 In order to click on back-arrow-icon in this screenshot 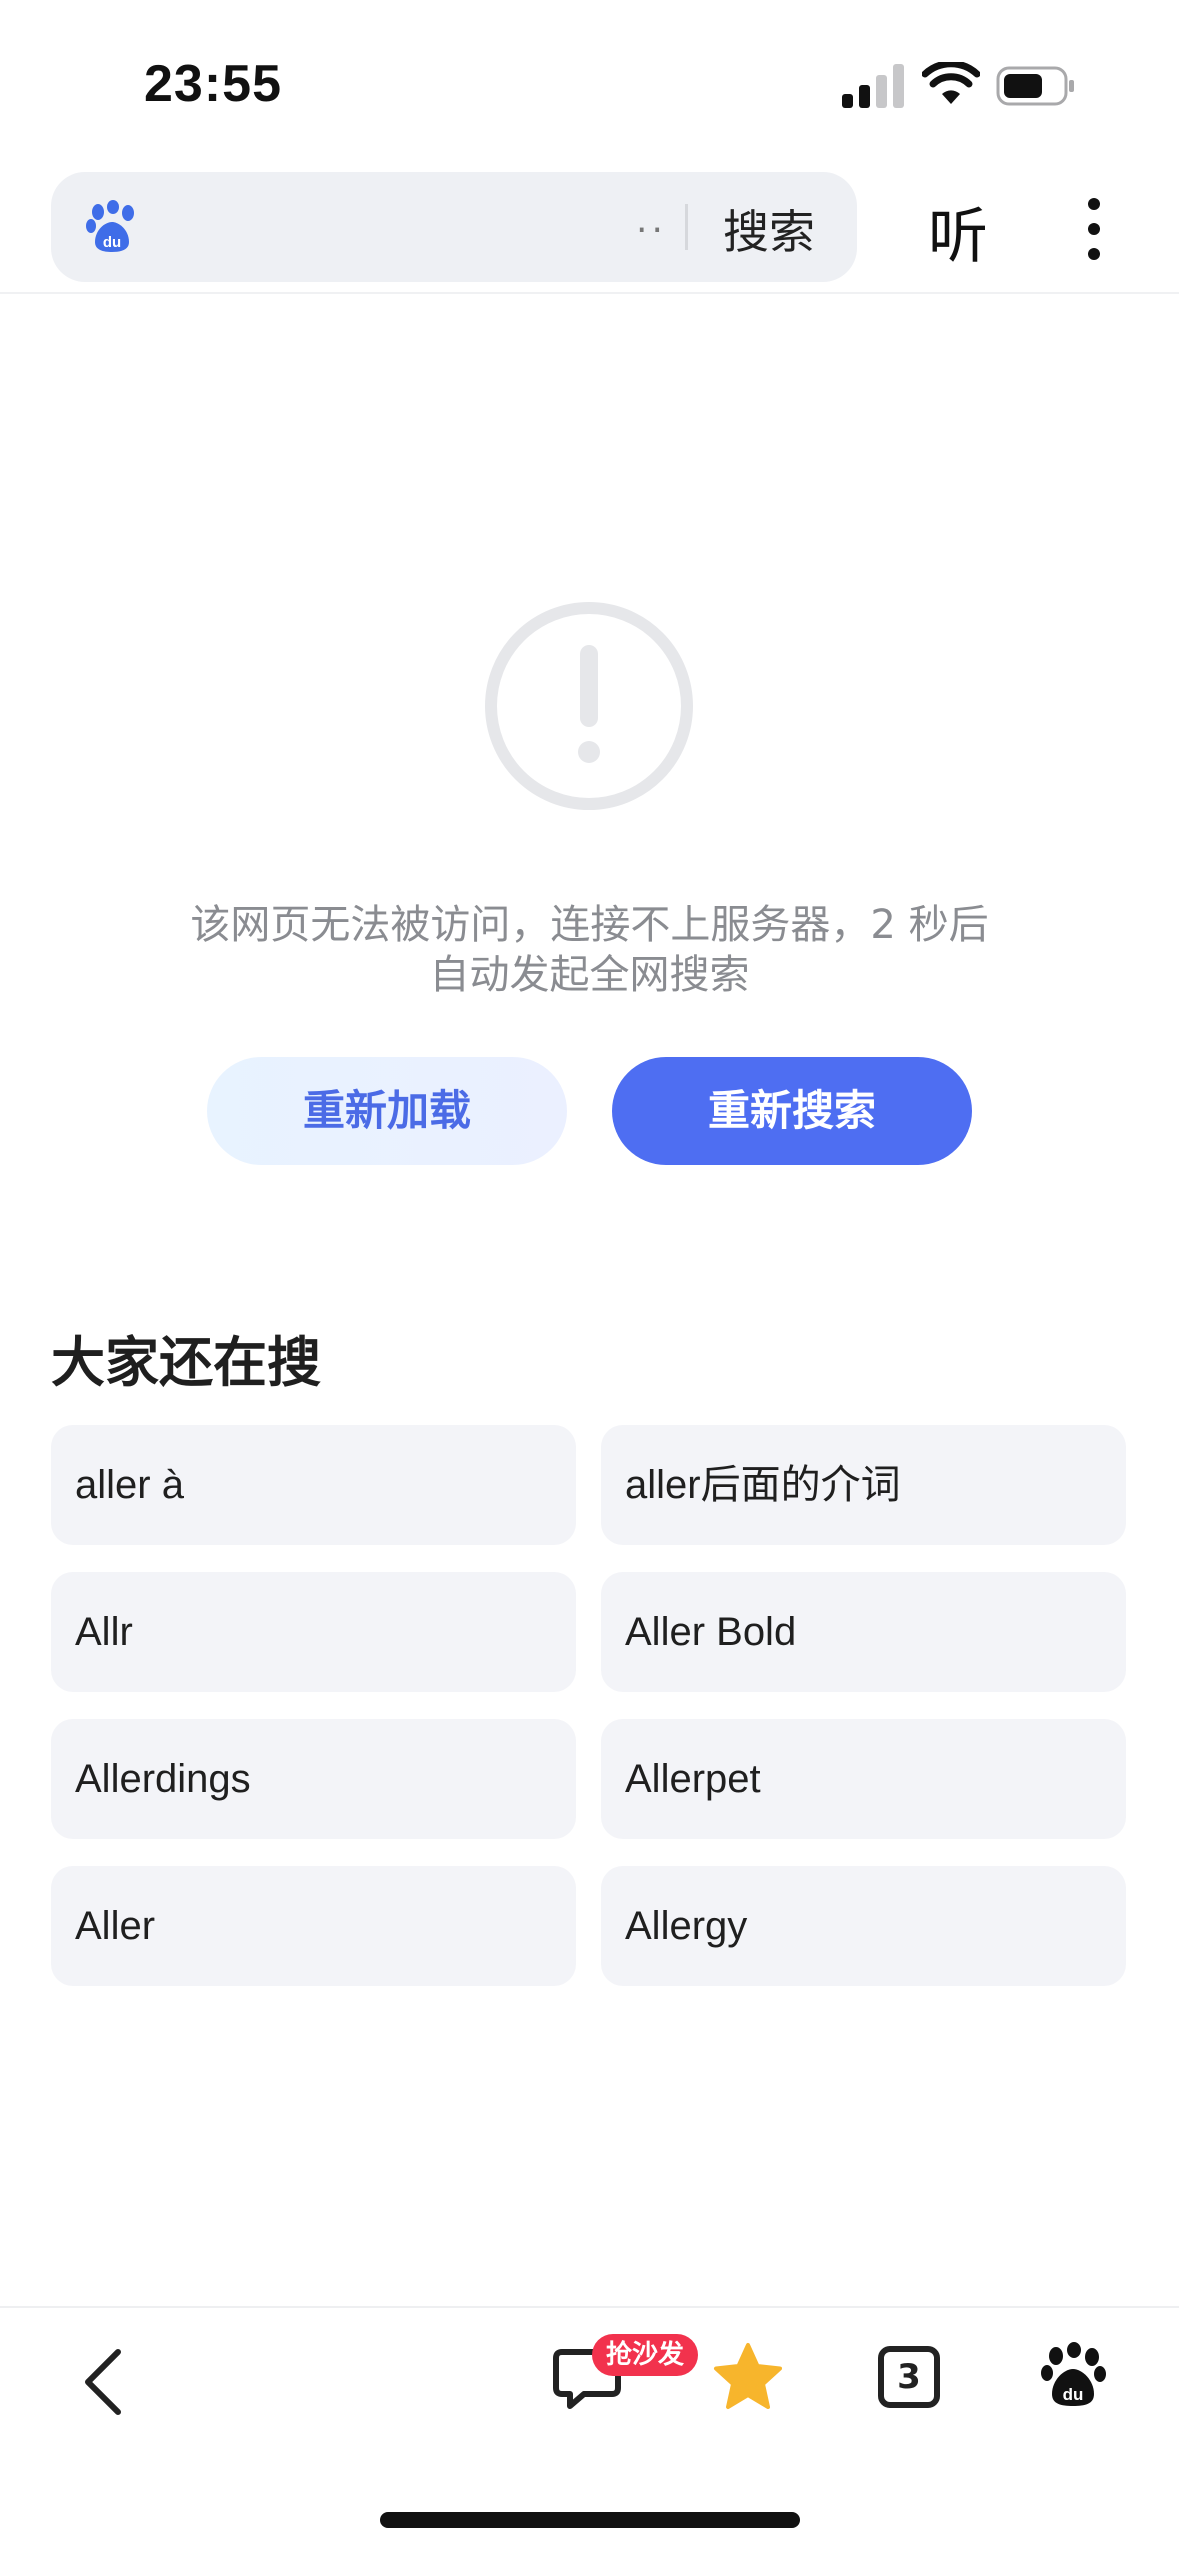, I will do `click(103, 2382)`.